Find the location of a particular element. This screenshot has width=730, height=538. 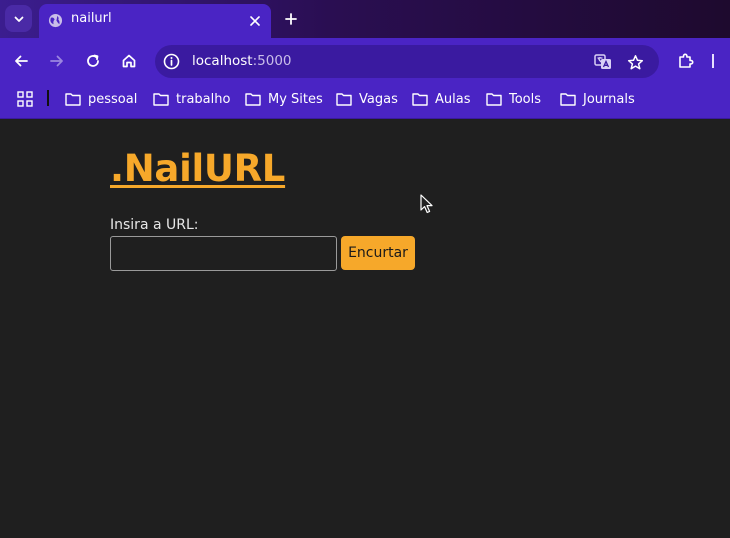

close-icon is located at coordinates (255, 21).